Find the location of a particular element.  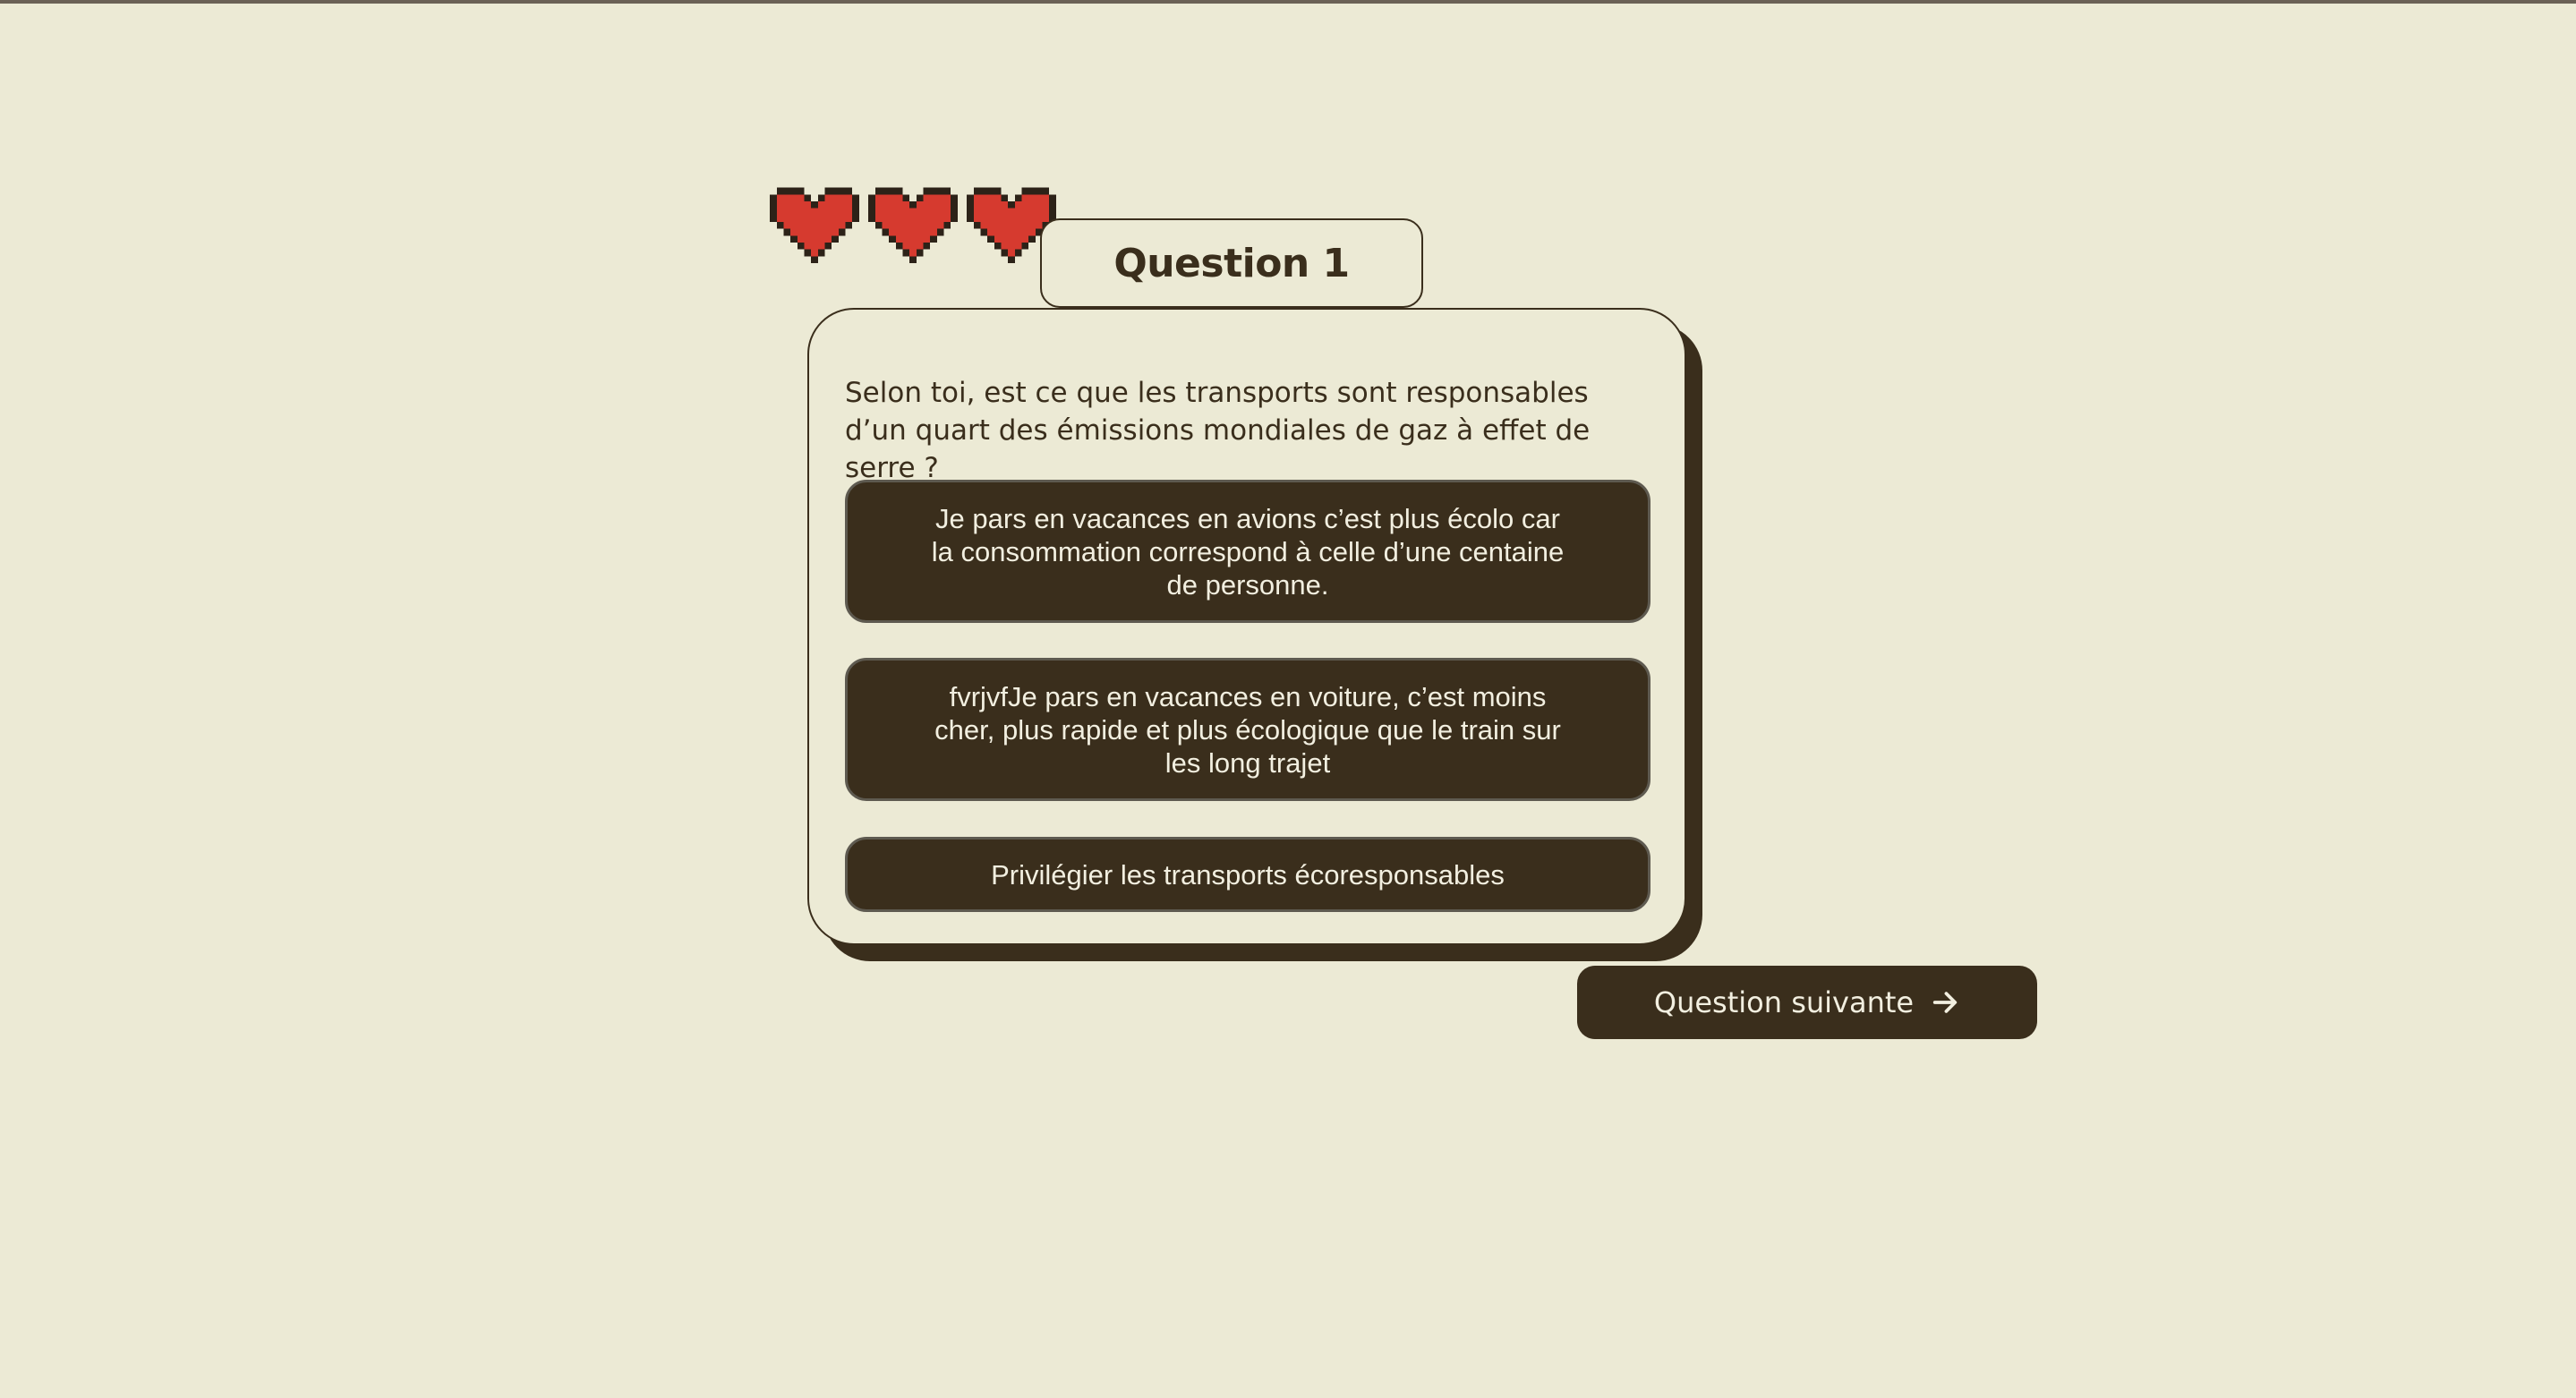

question-number-tab: Question 1 is located at coordinates (1231, 263).